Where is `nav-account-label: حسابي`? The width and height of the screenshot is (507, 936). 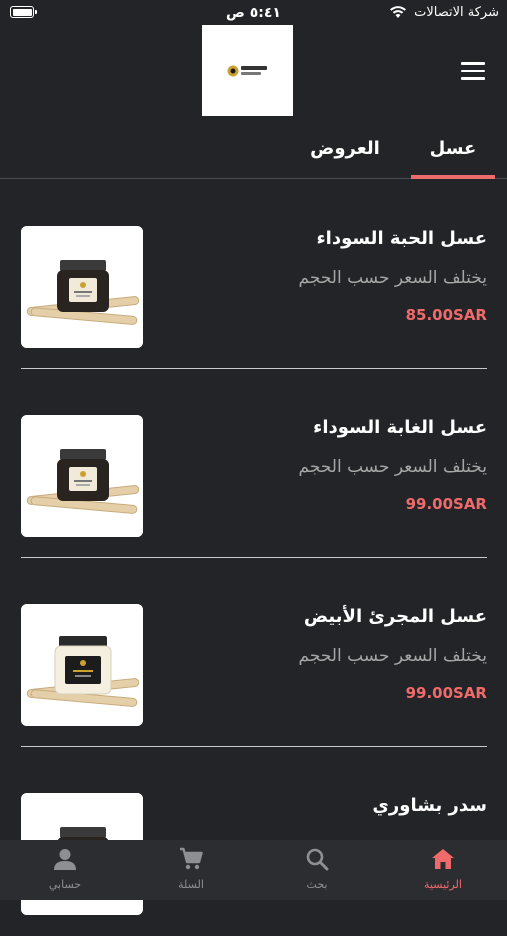 nav-account-label: حسابي is located at coordinates (65, 884).